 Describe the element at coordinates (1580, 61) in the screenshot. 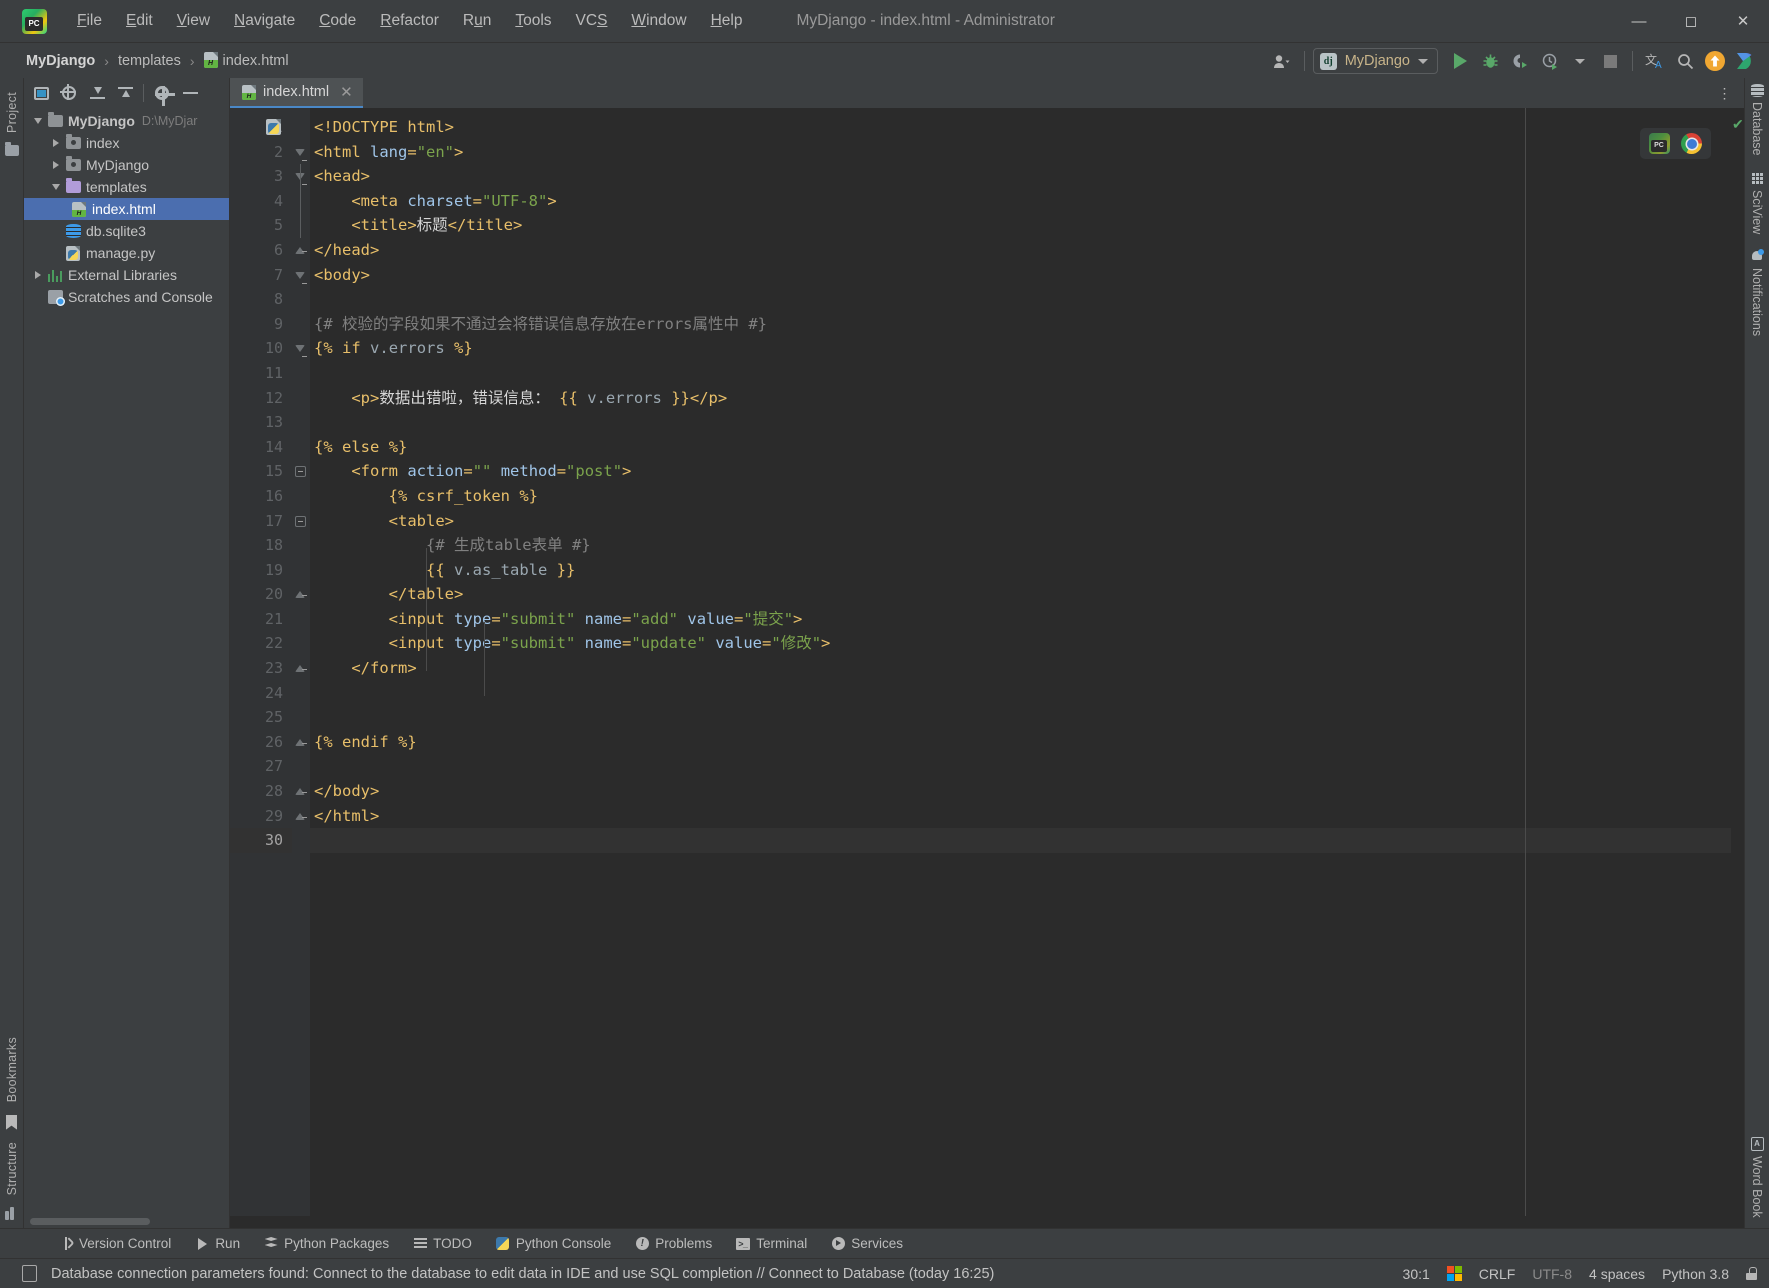

I see `run-dropdown-button` at that location.